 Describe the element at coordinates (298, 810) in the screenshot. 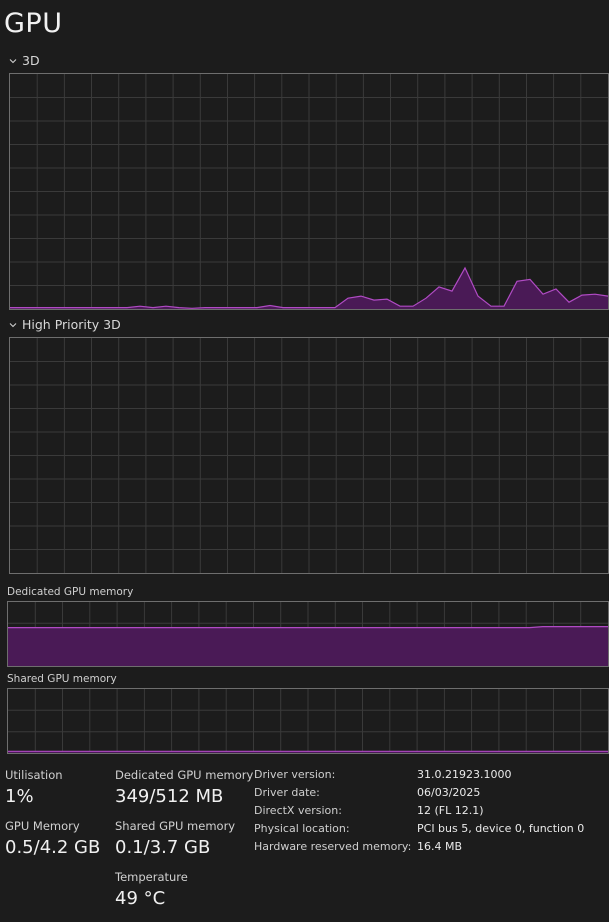

I see `directx-version-key: DirectX version:` at that location.